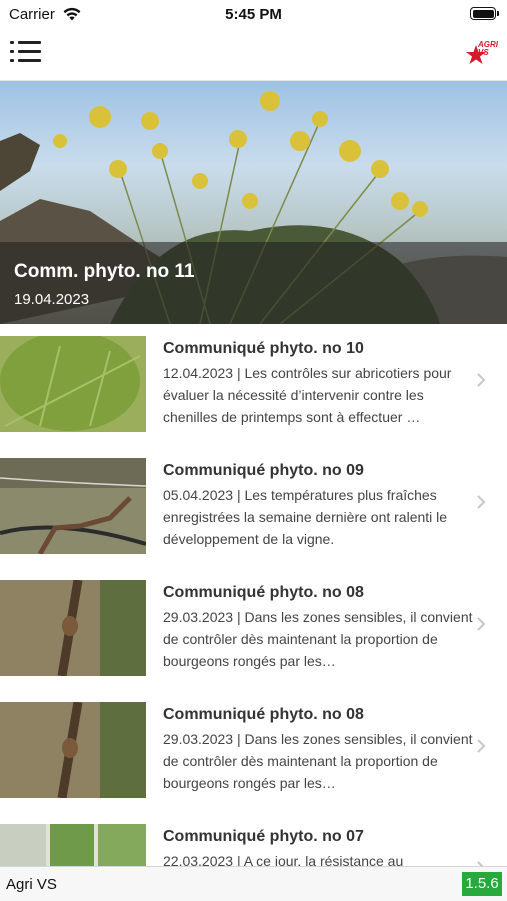  I want to click on clock: 5:45 PM, so click(253, 14).